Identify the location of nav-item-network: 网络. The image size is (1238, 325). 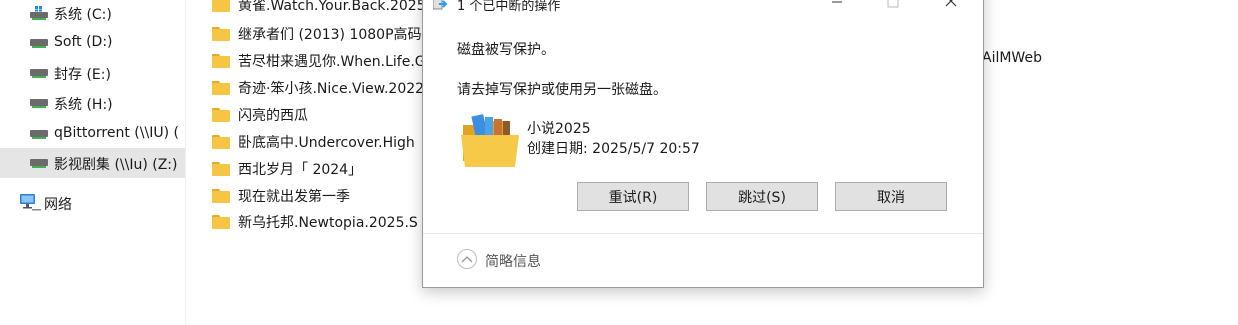
(92, 203).